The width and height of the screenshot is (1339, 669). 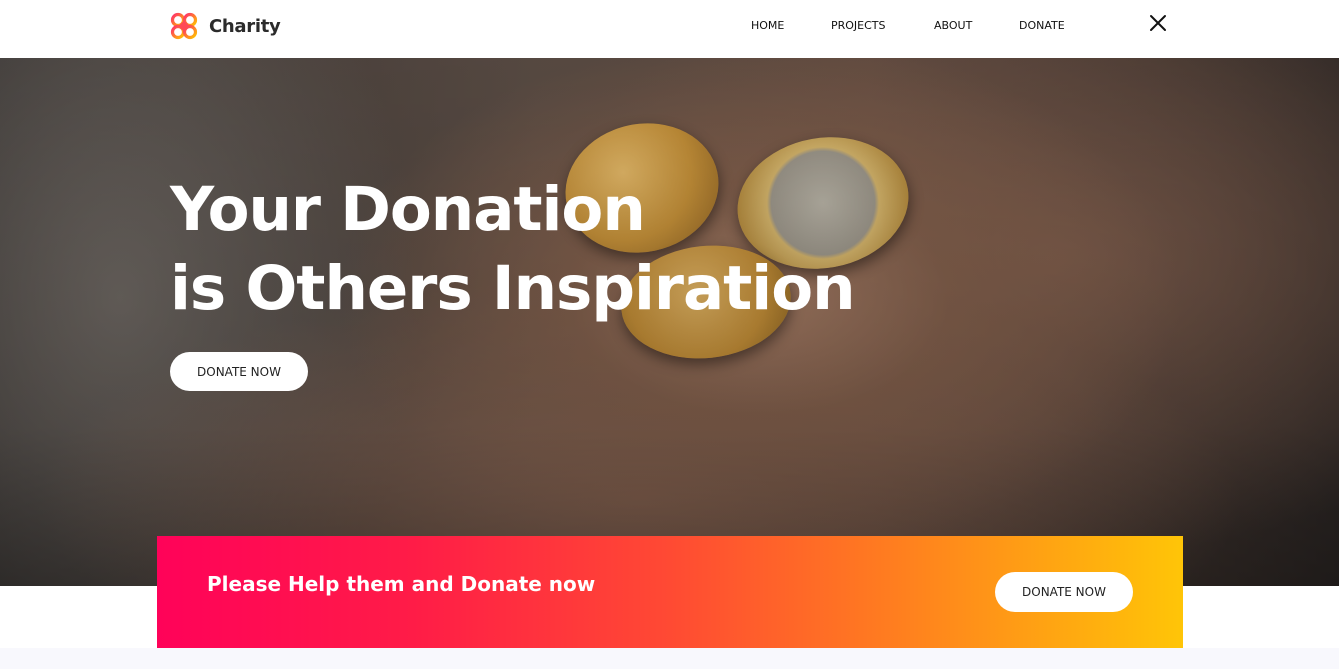 What do you see at coordinates (1064, 592) in the screenshot?
I see `cta-donate-now-button: DONATE NOW` at bounding box center [1064, 592].